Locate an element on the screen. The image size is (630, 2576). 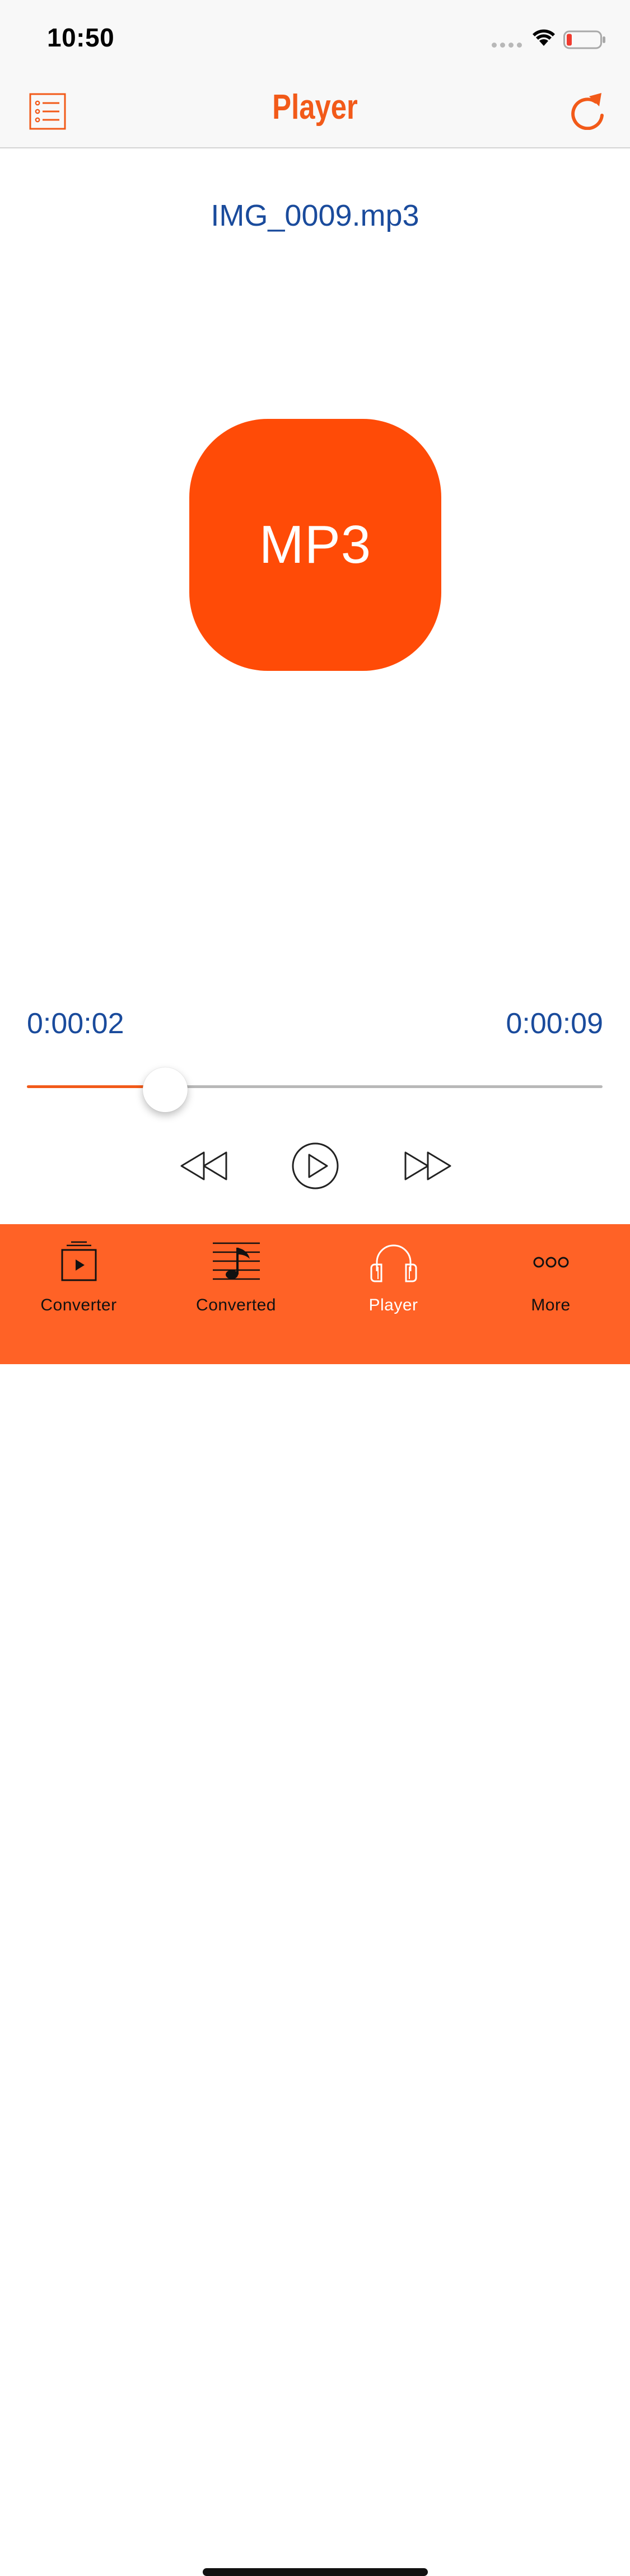
cellular-signal-icon is located at coordinates (507, 46).